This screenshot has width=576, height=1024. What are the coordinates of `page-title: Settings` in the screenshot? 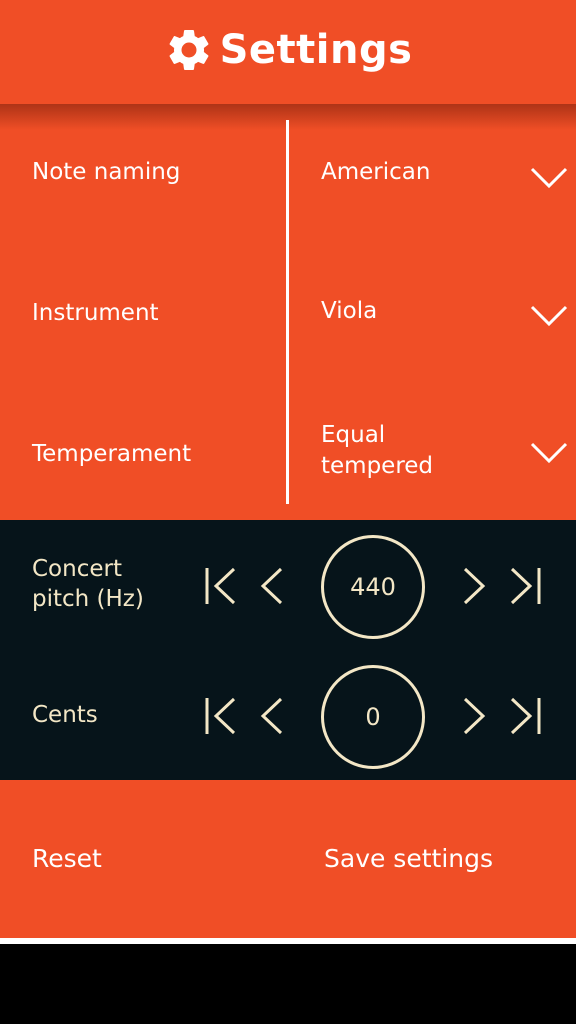 It's located at (316, 50).